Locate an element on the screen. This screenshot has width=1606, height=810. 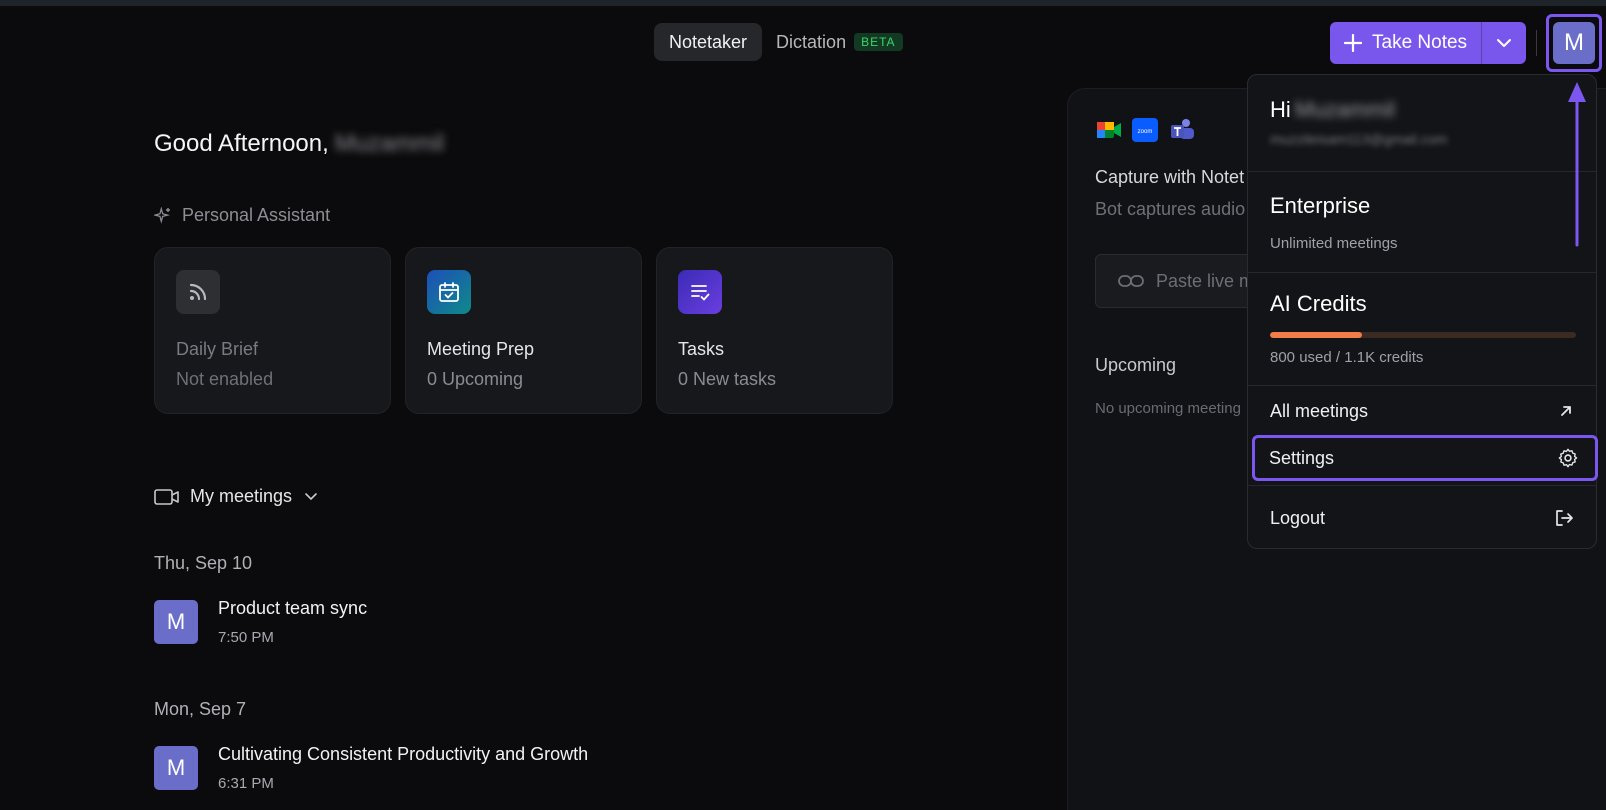
paste-placeholder: Paste live m is located at coordinates (1205, 280).